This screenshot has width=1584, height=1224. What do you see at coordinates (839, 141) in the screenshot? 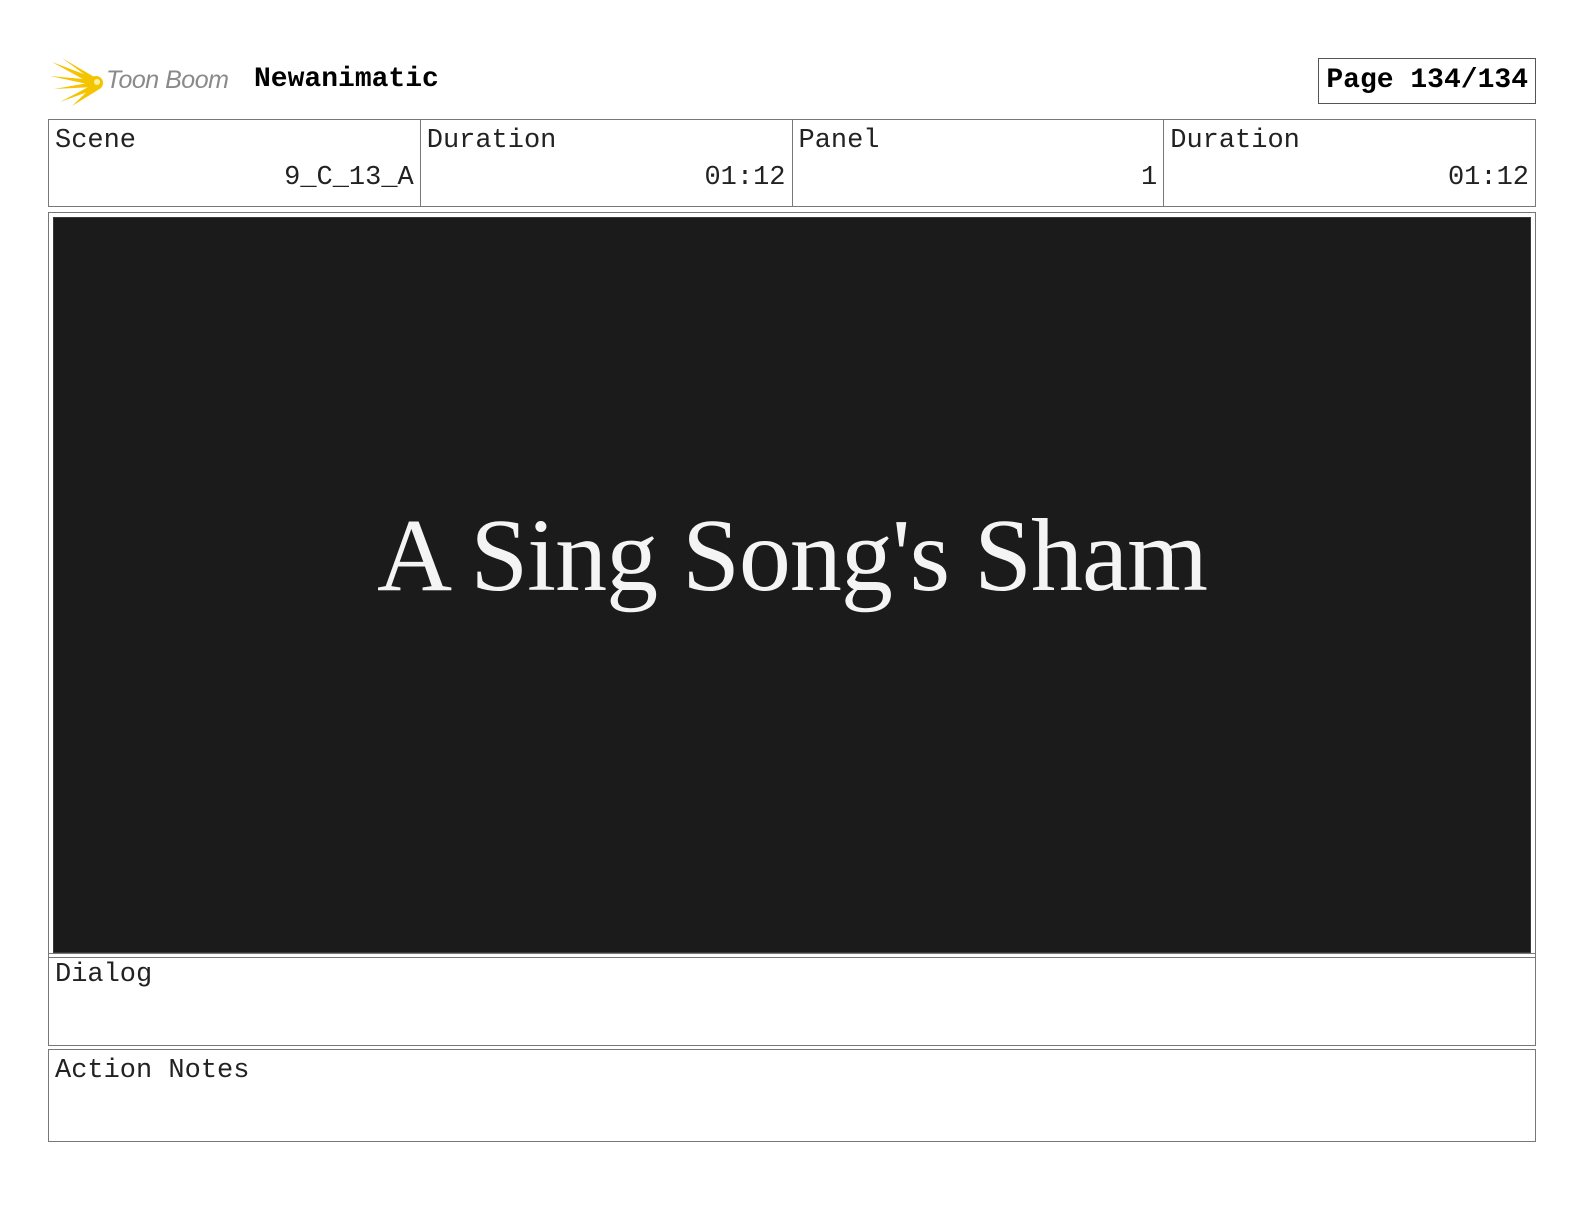
I see `panel-label: Panel` at bounding box center [839, 141].